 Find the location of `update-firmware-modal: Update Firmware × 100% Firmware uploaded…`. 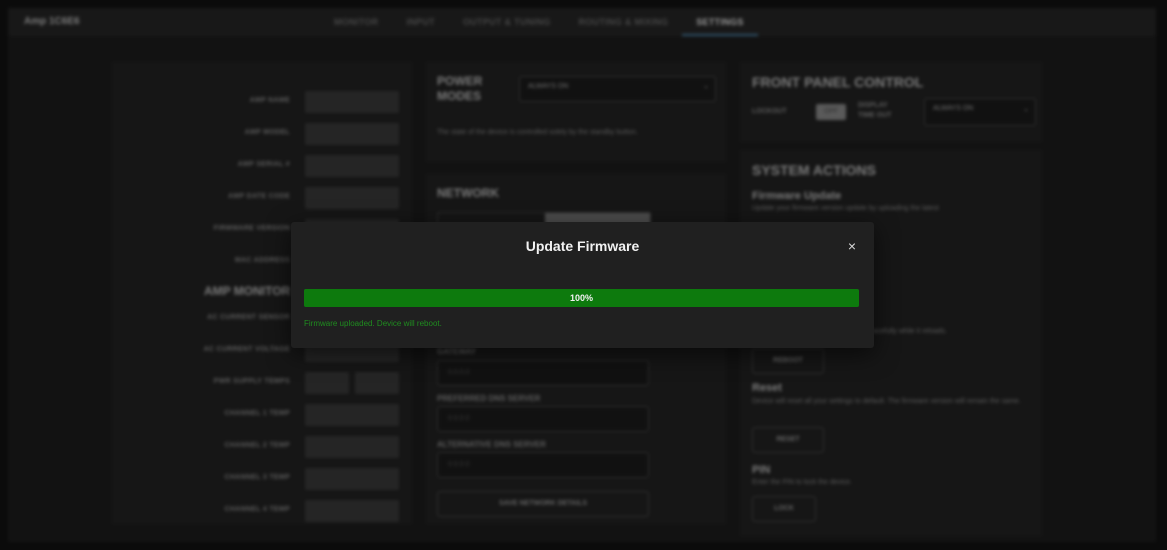

update-firmware-modal: Update Firmware × 100% Firmware uploaded… is located at coordinates (582, 285).